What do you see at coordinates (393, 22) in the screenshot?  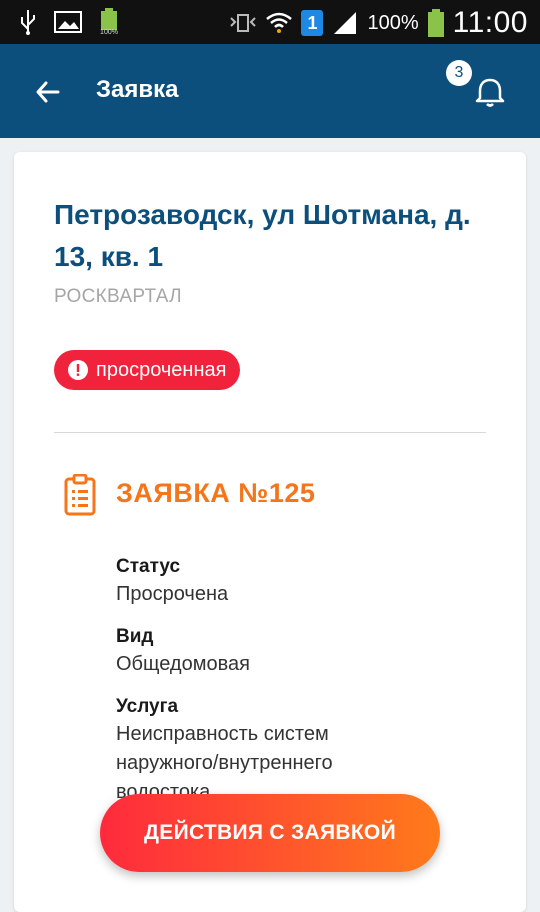 I see `battery-percent: 100%` at bounding box center [393, 22].